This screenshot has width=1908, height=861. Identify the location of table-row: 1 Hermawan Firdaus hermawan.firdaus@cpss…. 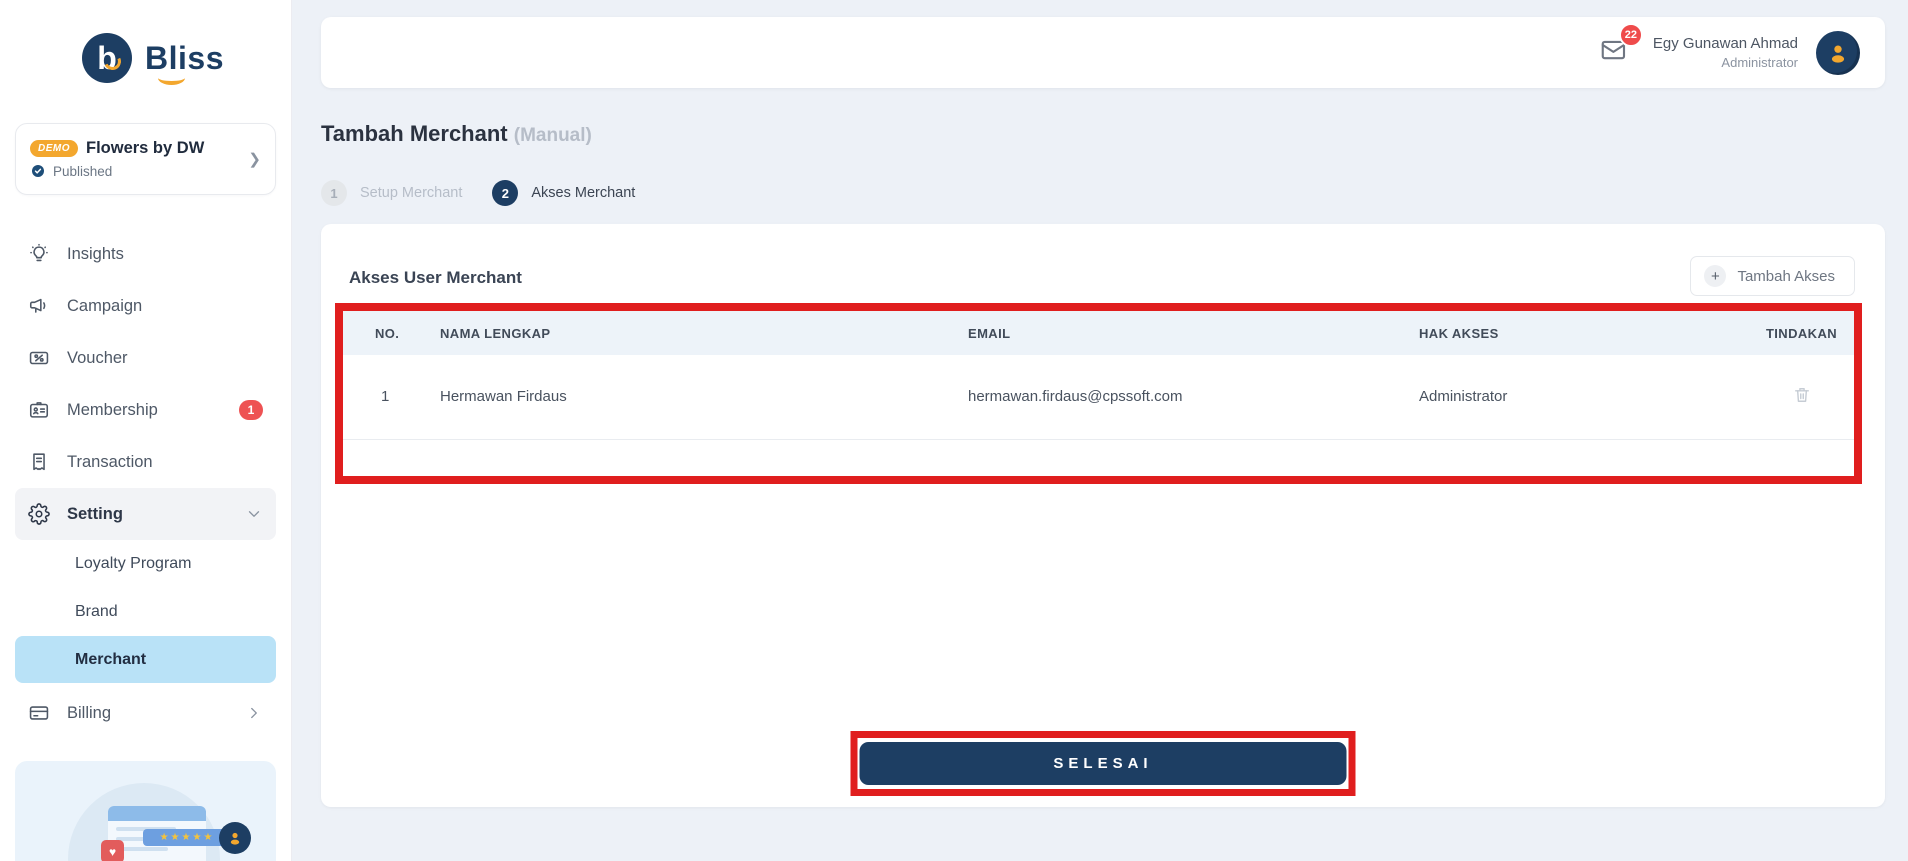
(1098, 397).